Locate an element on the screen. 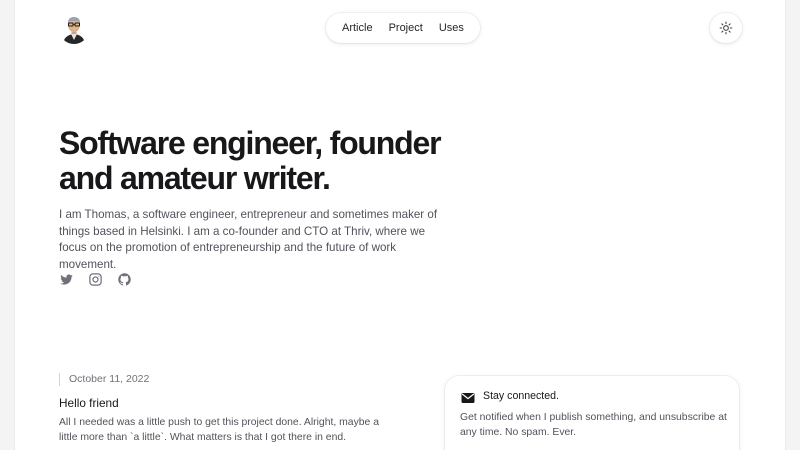 This screenshot has width=800, height=450. newsletter-title: Stay connected. is located at coordinates (521, 396).